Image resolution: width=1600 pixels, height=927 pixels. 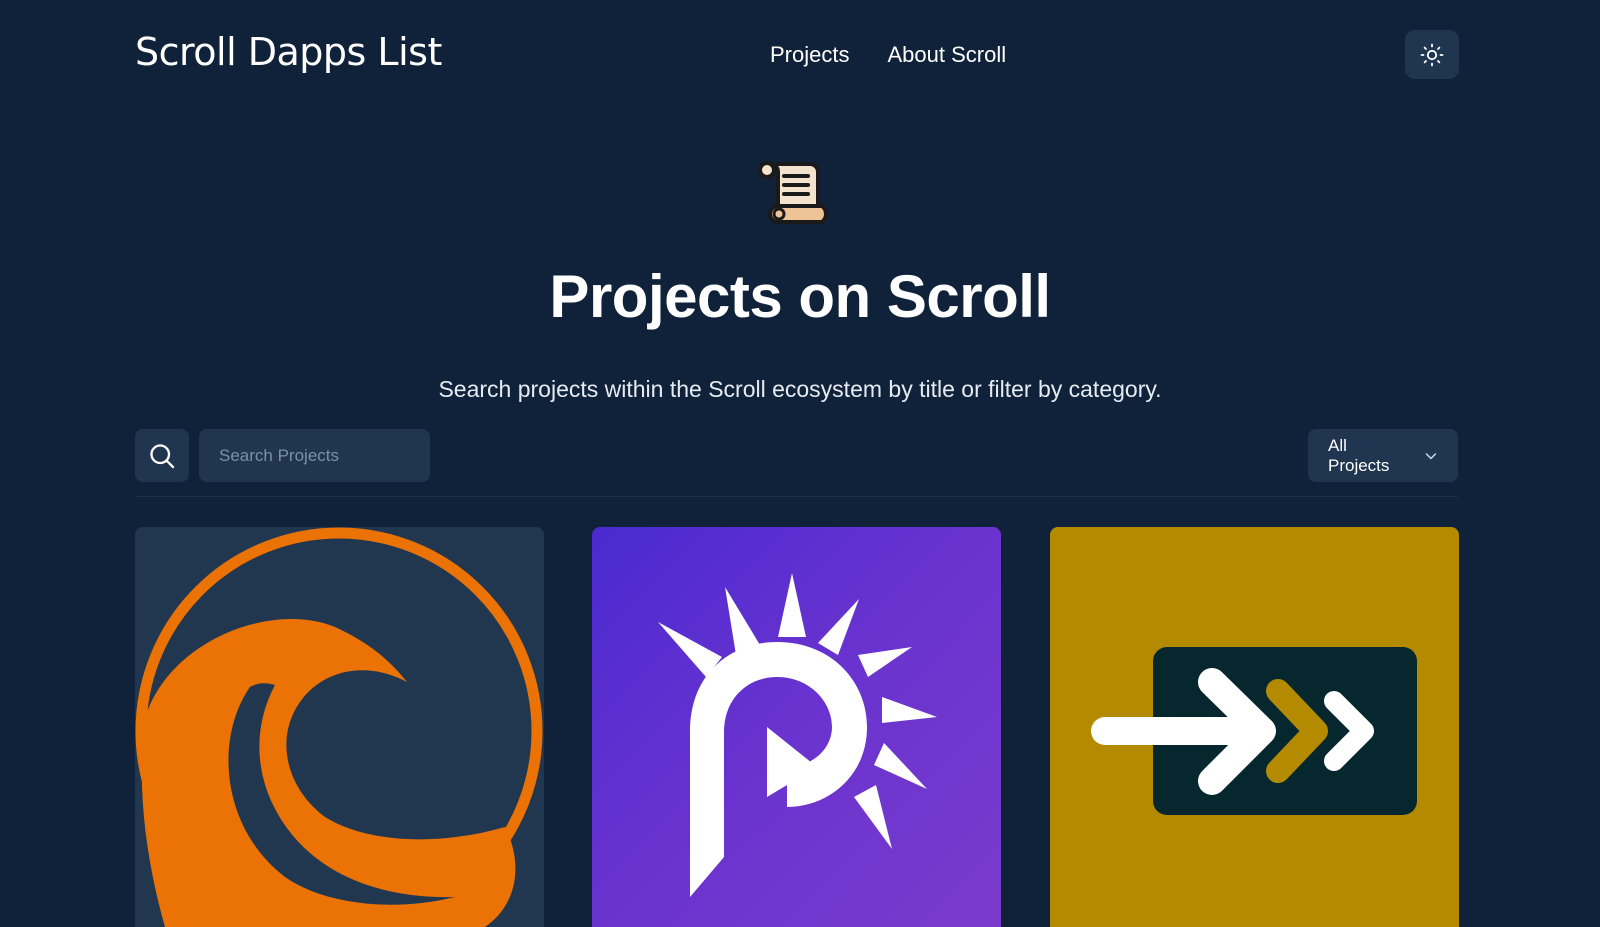 I want to click on search-input, so click(x=314, y=455).